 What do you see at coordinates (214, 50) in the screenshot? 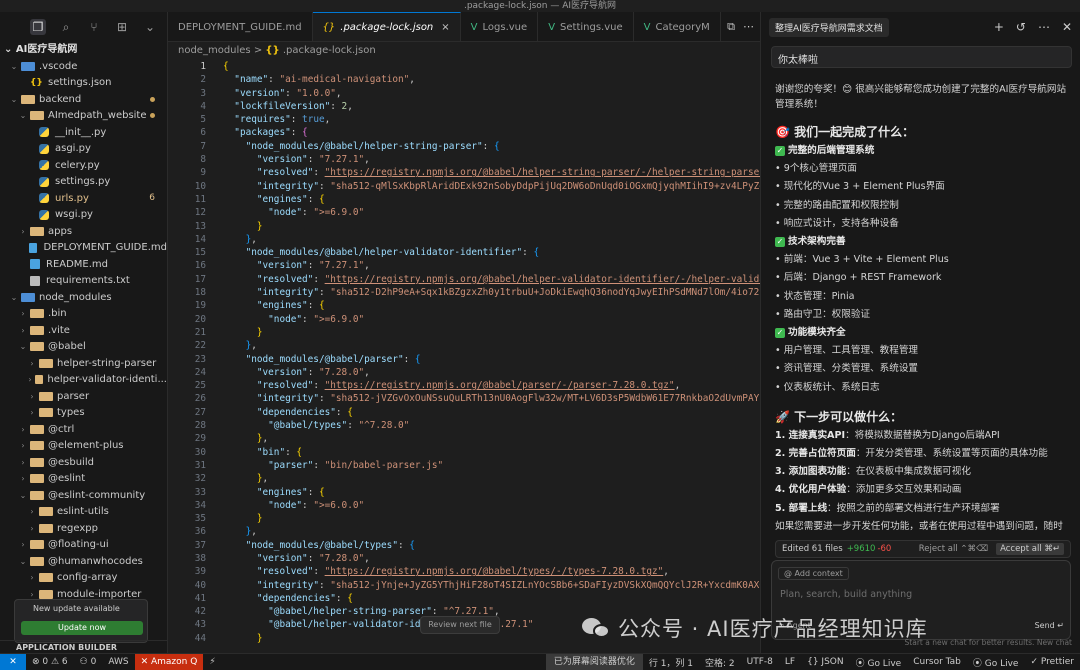
I see `breadcrumb-folder: node_modules` at bounding box center [214, 50].